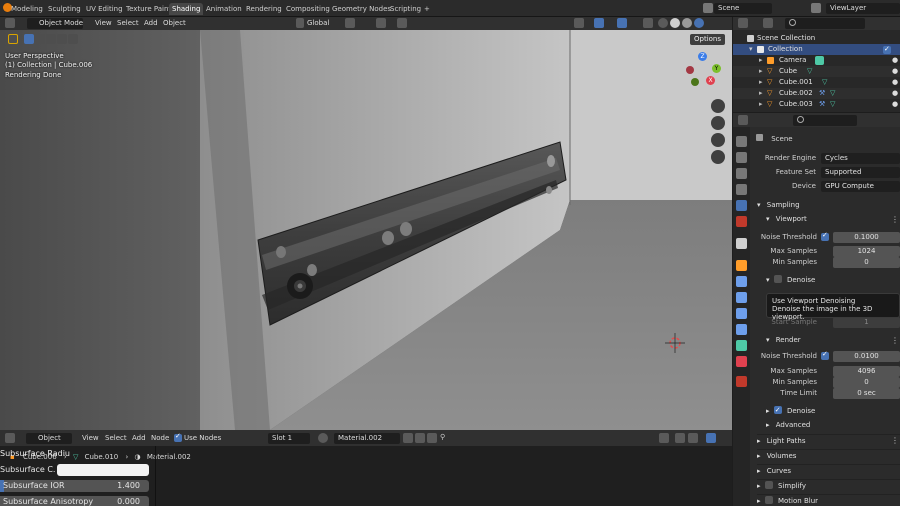  What do you see at coordinates (790, 280) in the screenshot?
I see `viewport-denoise-subpanel-header: ▾ Denoise` at bounding box center [790, 280].